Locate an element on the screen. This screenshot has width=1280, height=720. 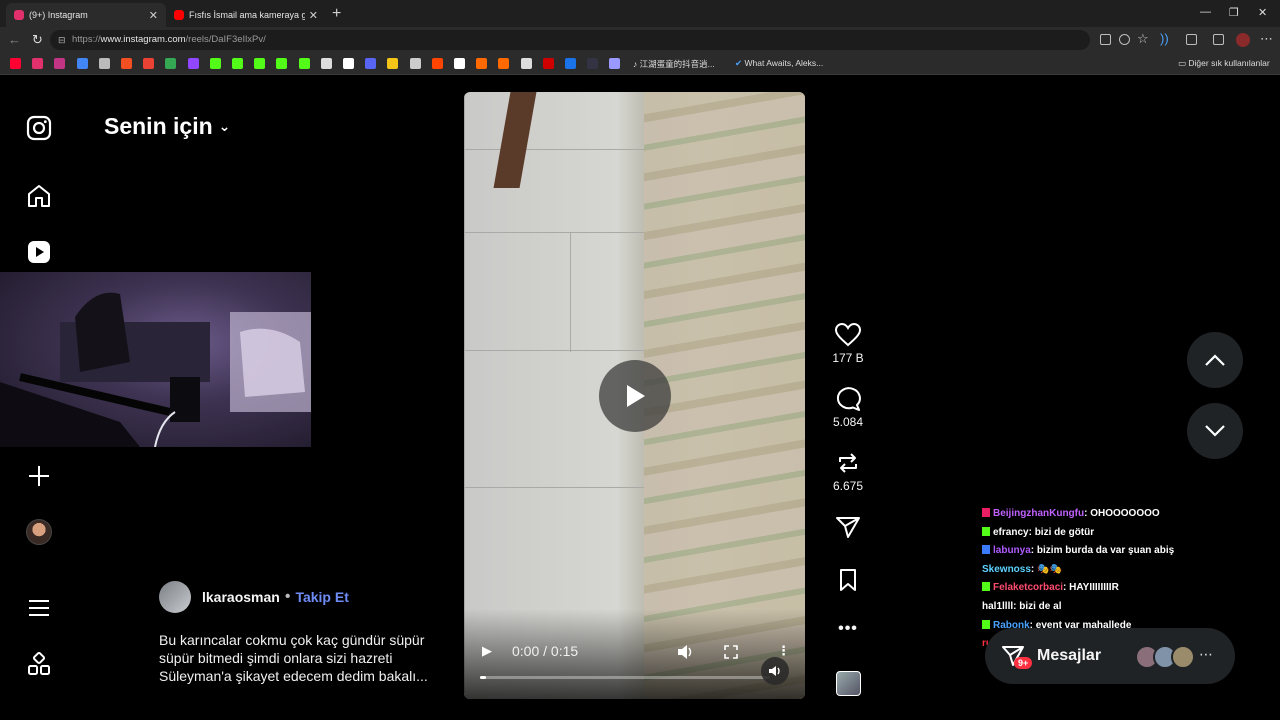
more-menu-icon: ⋯ is located at coordinates (1266, 39).